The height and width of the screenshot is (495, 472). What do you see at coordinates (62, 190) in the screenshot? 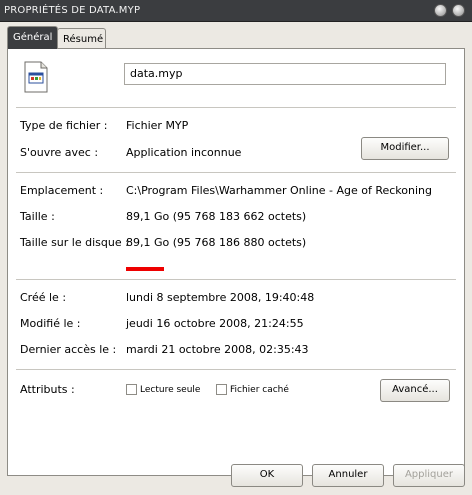
I see `location-label: Emplacement :` at bounding box center [62, 190].